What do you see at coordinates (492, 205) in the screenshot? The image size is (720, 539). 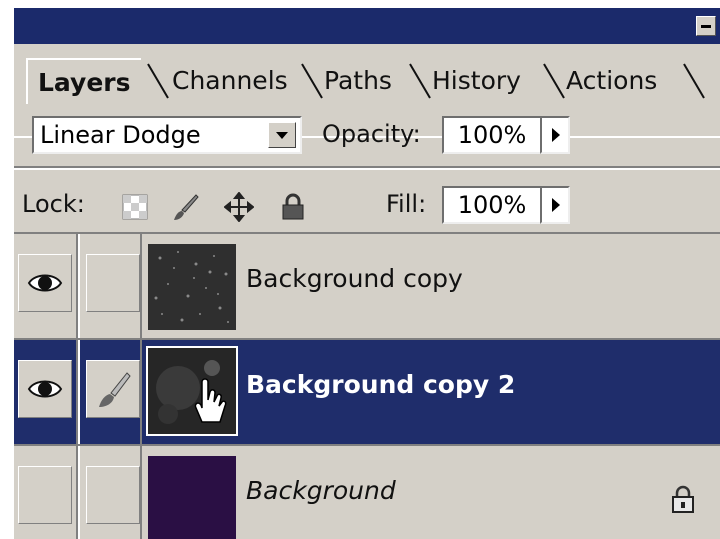 I see `fill-input: 100%` at bounding box center [492, 205].